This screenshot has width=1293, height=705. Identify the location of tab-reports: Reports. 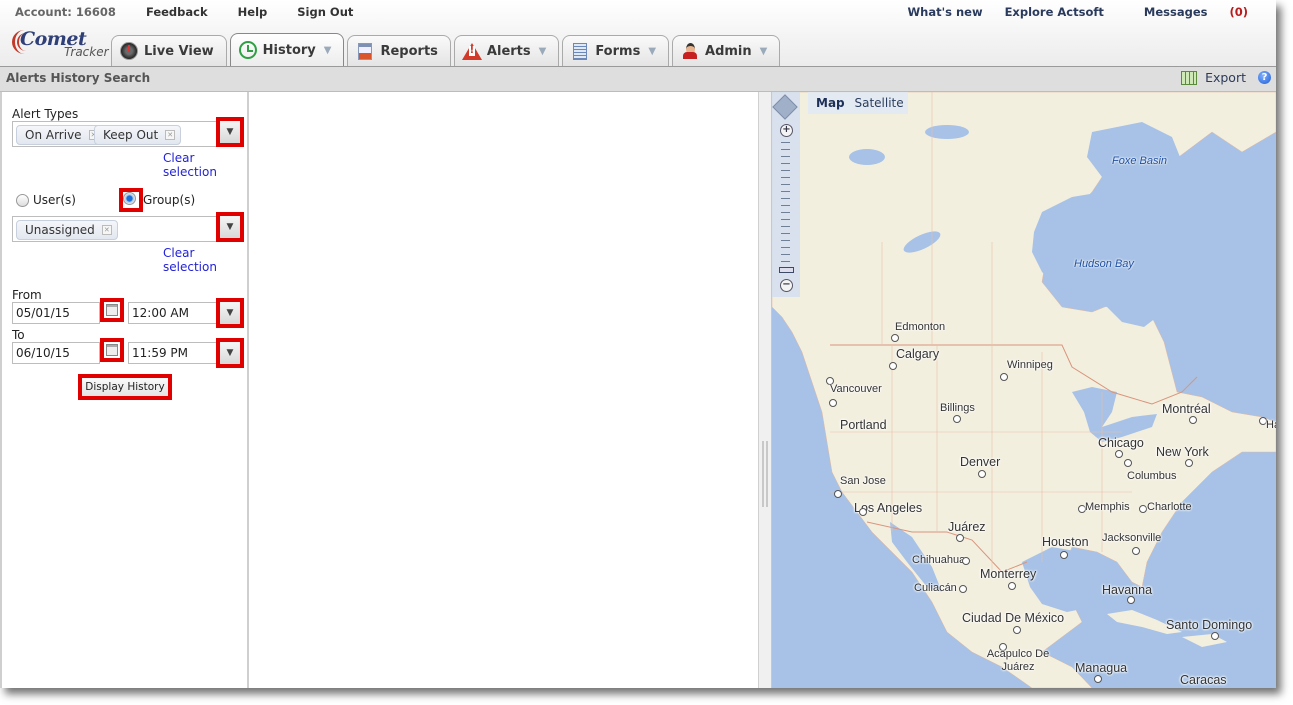
(399, 50).